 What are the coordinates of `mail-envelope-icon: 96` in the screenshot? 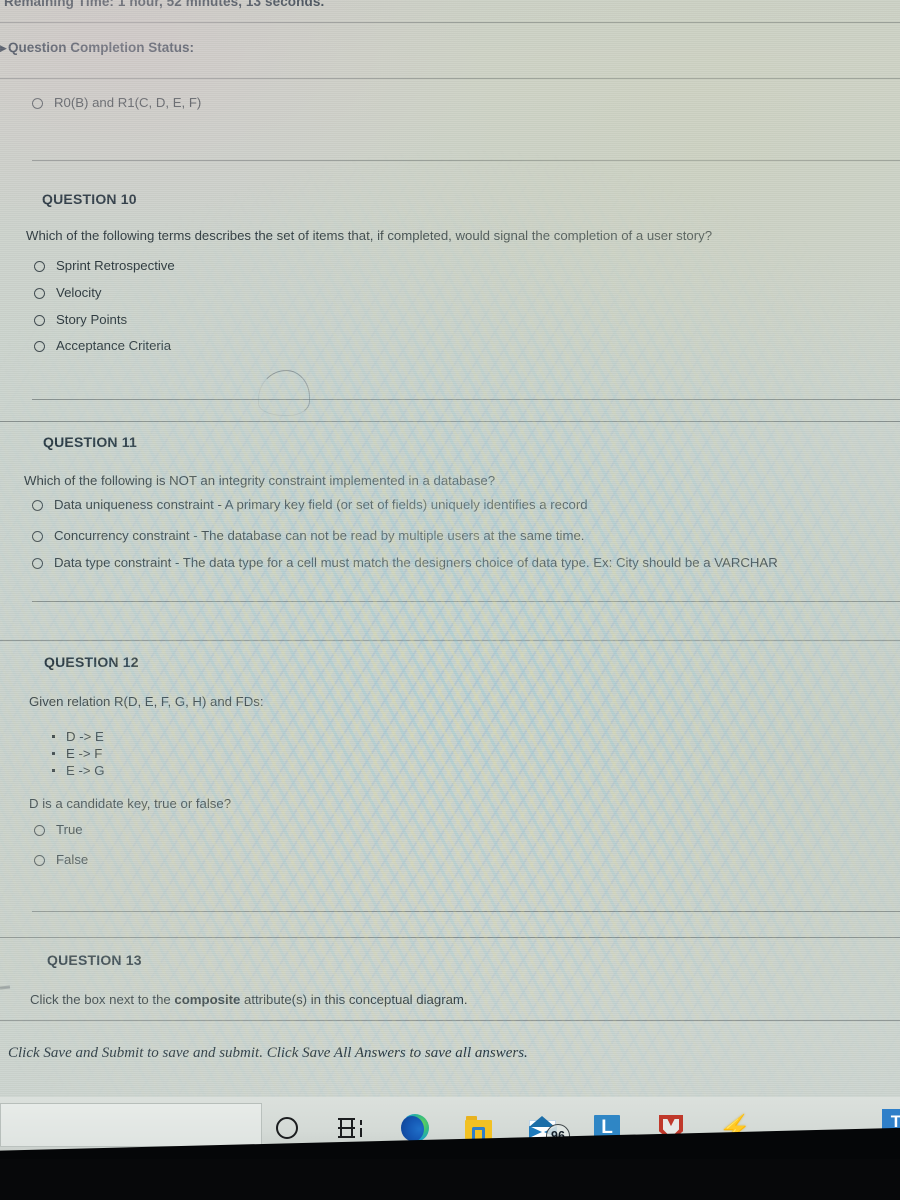 It's located at (549, 1132).